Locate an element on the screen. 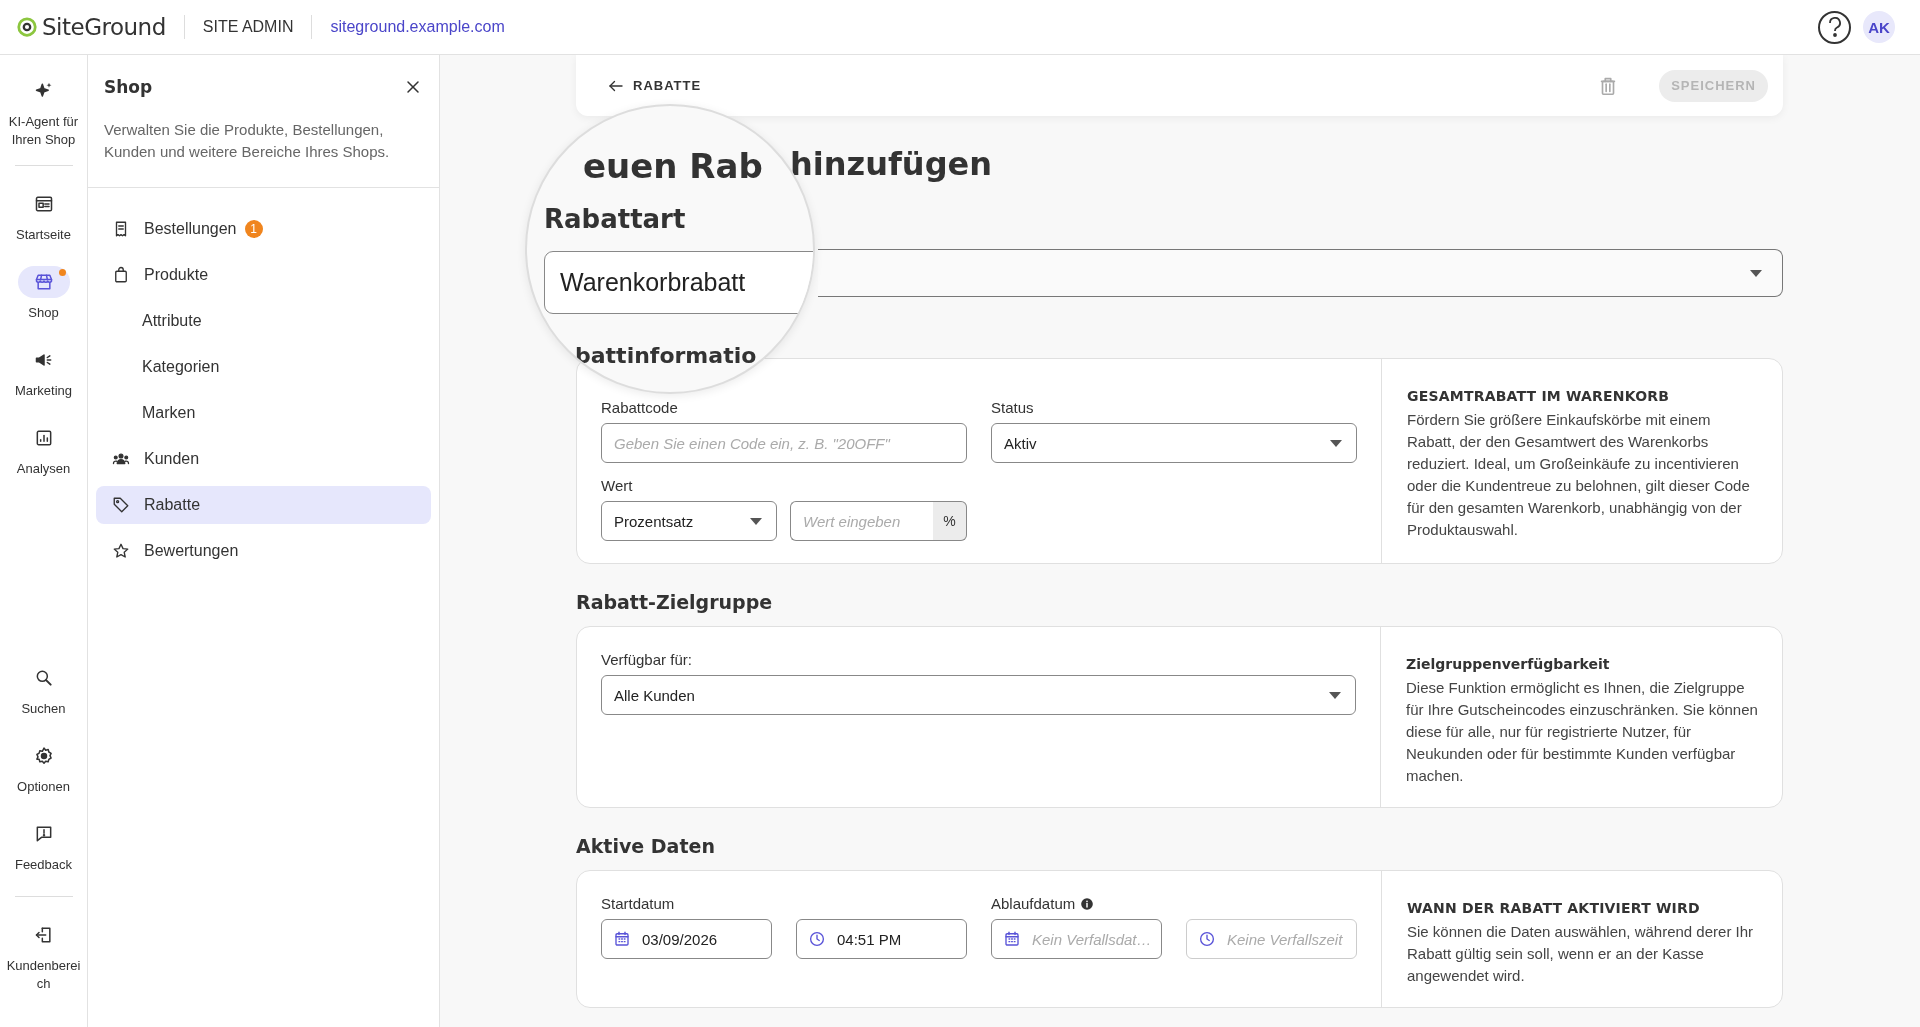  code-input: Geben Sie einen Code ein, z. B. "20OFF" is located at coordinates (784, 443).